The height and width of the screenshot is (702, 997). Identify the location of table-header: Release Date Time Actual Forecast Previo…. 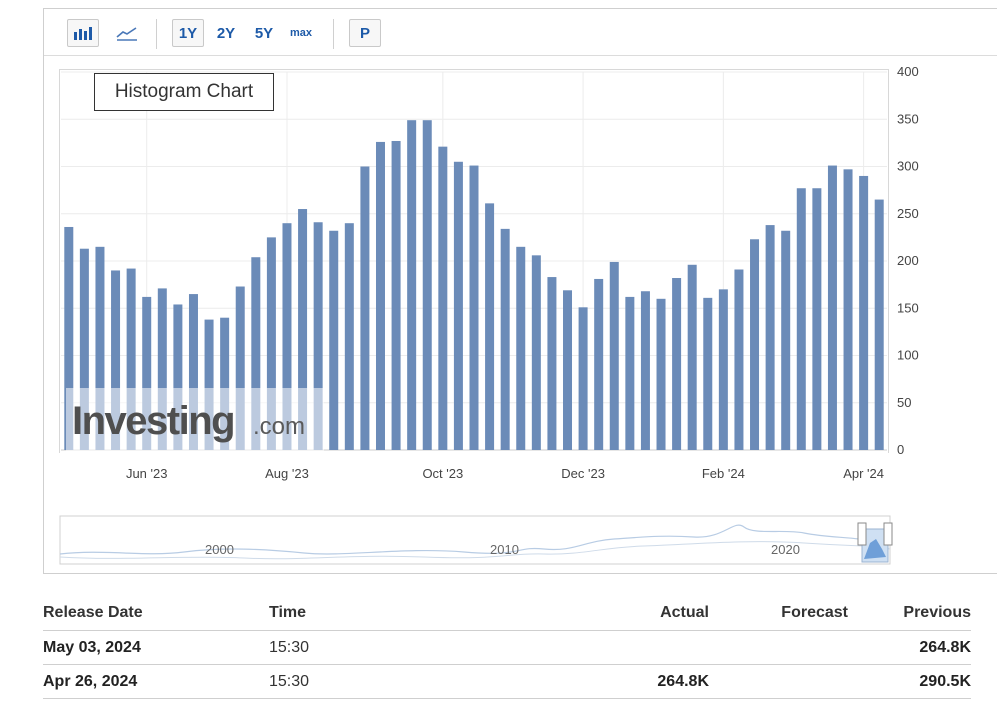
(507, 613).